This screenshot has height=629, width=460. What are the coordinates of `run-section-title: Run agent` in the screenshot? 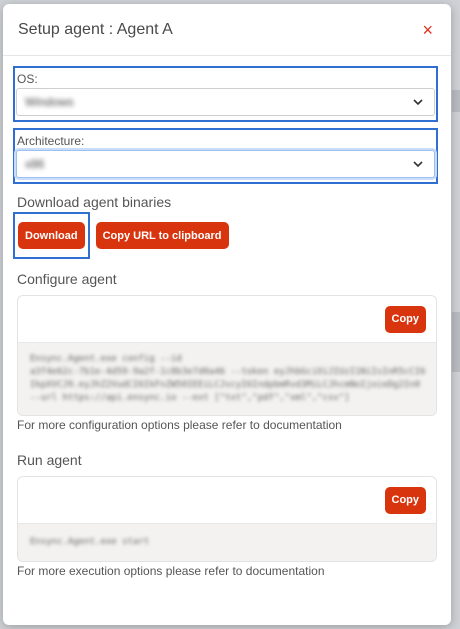 It's located at (49, 460).